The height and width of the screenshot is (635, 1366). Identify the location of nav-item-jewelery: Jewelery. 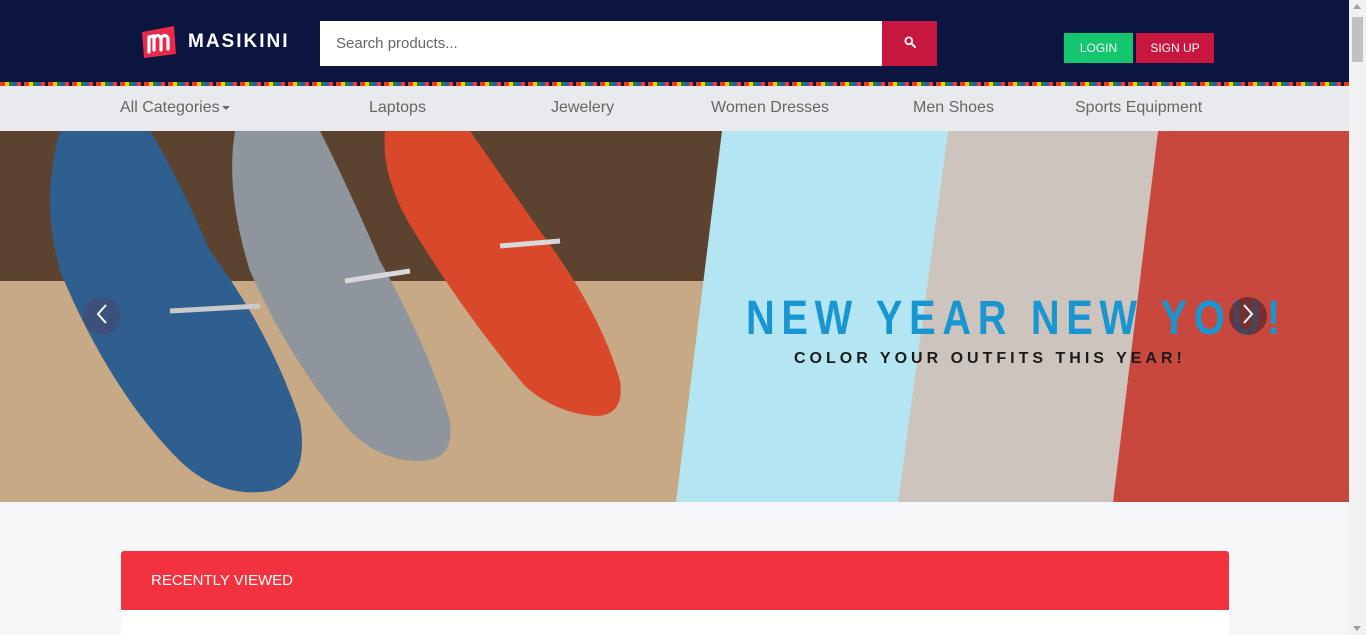
(582, 108).